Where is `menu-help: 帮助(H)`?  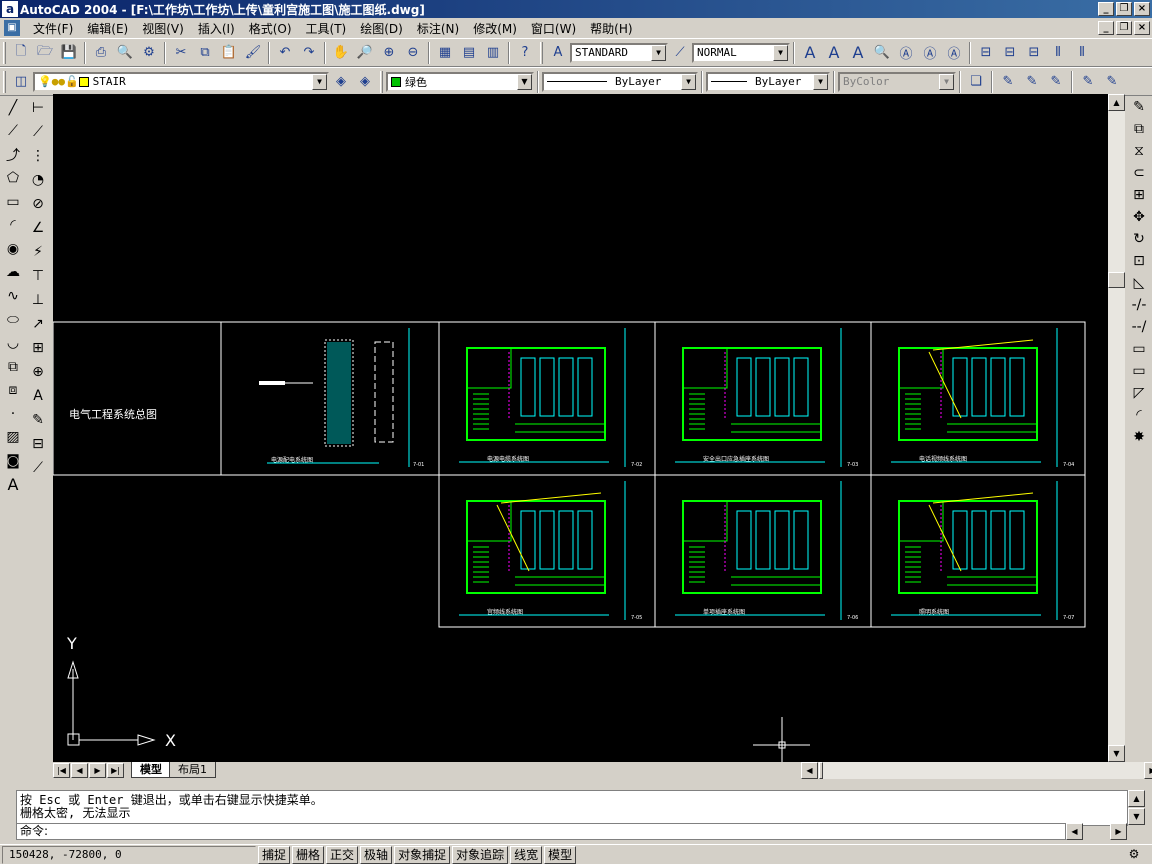 menu-help: 帮助(H) is located at coordinates (611, 28).